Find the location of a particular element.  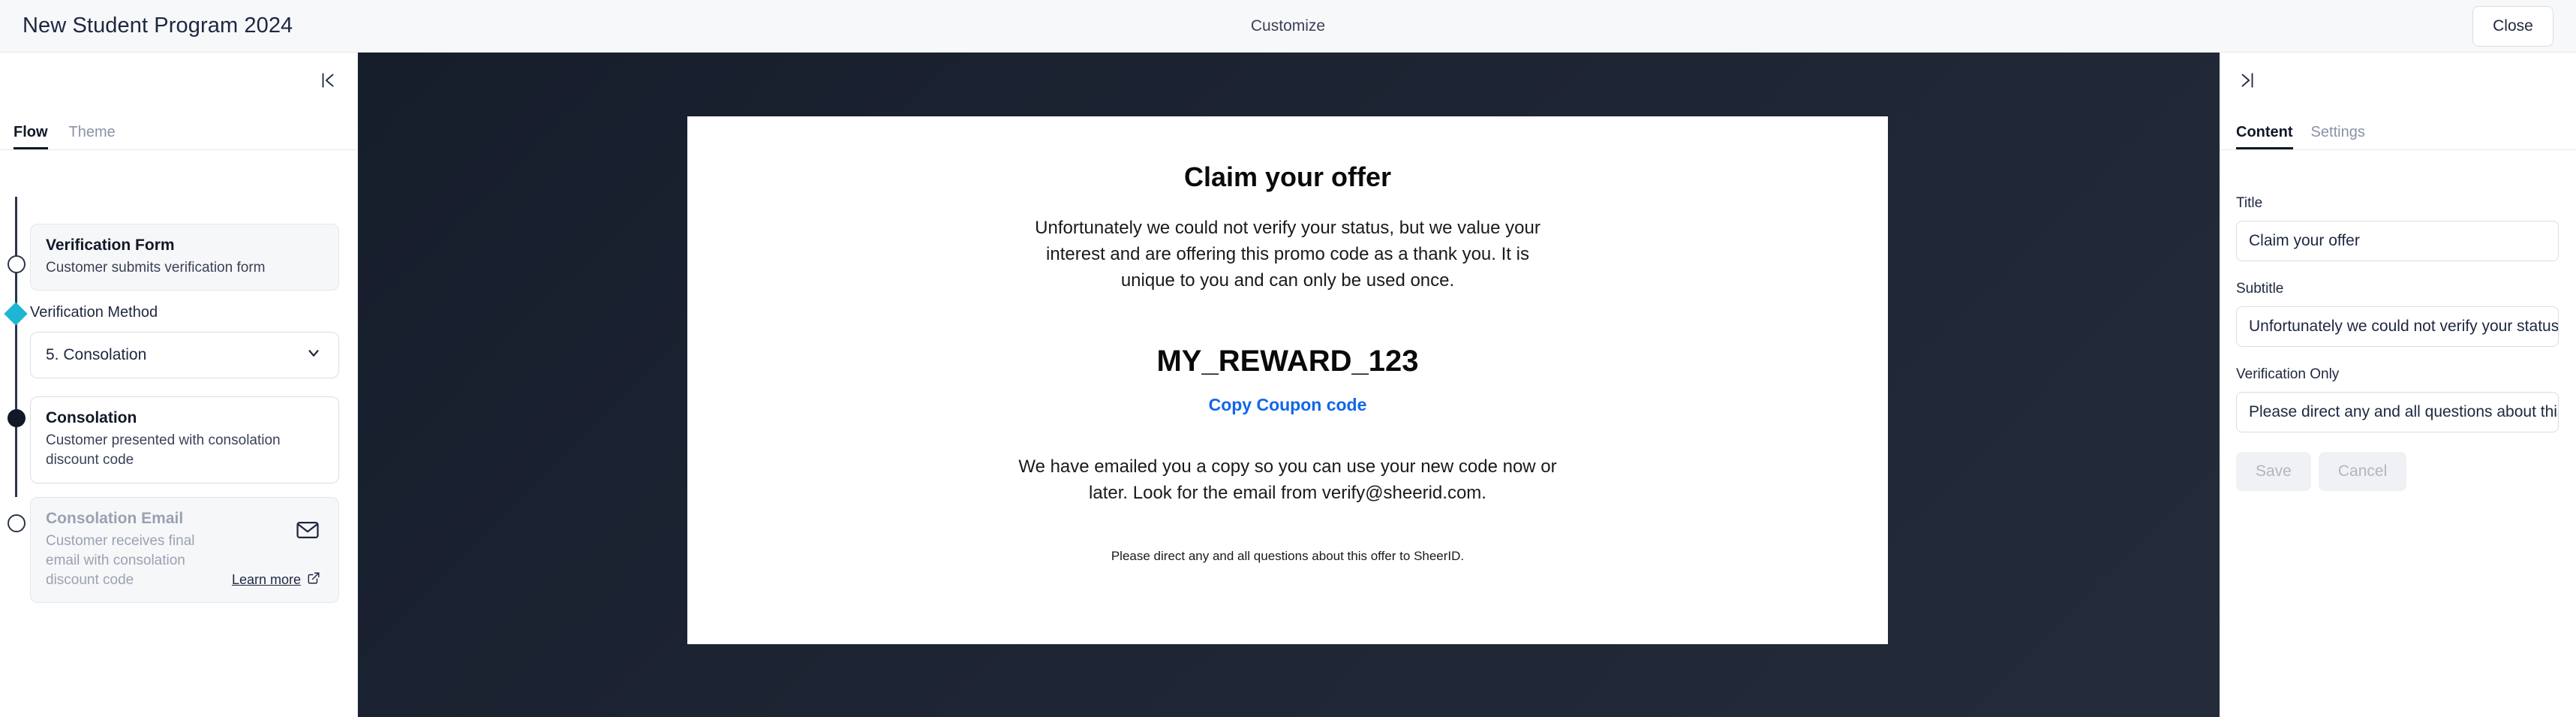

right-tabs: Content Settings is located at coordinates (2398, 134).